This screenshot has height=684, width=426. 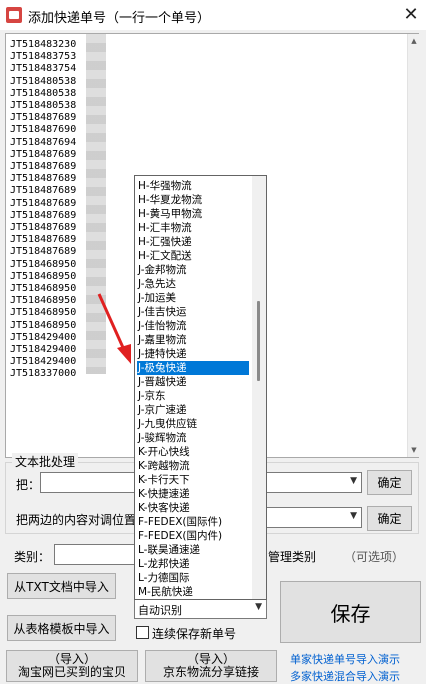 What do you see at coordinates (193, 298) in the screenshot?
I see `courier-option: J-加运美` at bounding box center [193, 298].